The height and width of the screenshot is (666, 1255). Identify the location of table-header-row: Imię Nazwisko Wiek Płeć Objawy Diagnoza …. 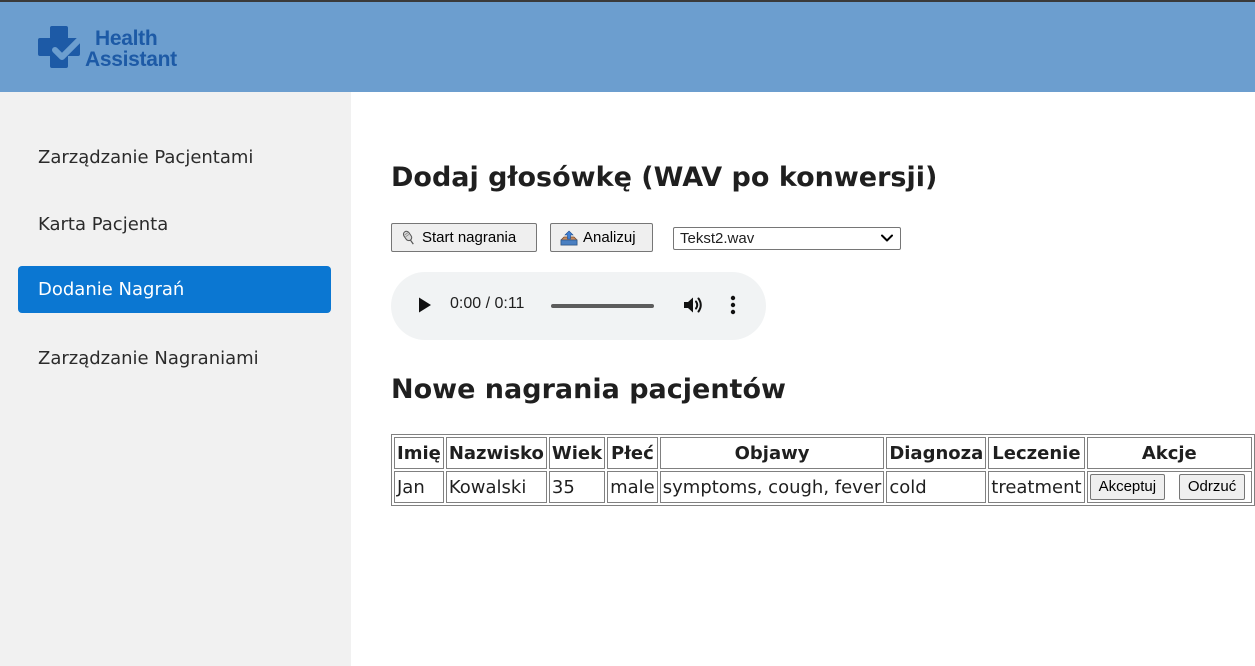
(823, 453).